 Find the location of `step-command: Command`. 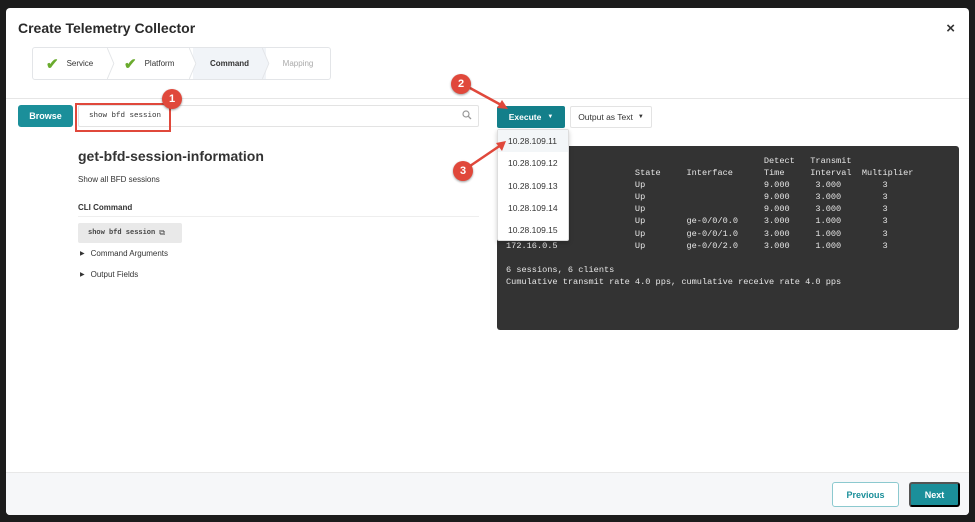

step-command: Command is located at coordinates (231, 63).